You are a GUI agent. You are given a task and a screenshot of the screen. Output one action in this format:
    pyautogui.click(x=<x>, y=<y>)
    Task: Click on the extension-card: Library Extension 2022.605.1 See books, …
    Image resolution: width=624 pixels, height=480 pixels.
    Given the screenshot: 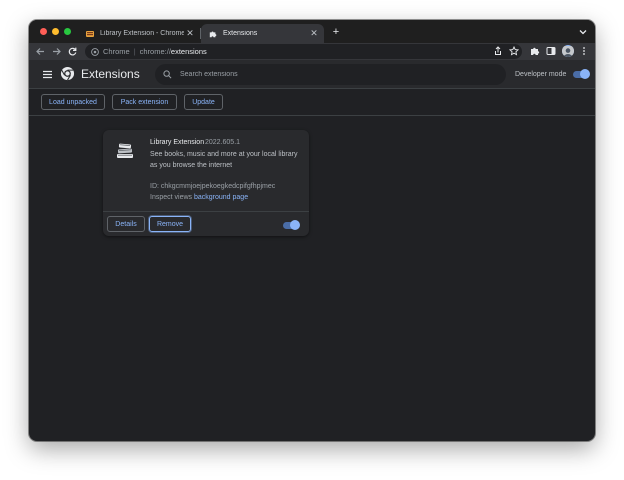 What is the action you would take?
    pyautogui.click(x=206, y=183)
    